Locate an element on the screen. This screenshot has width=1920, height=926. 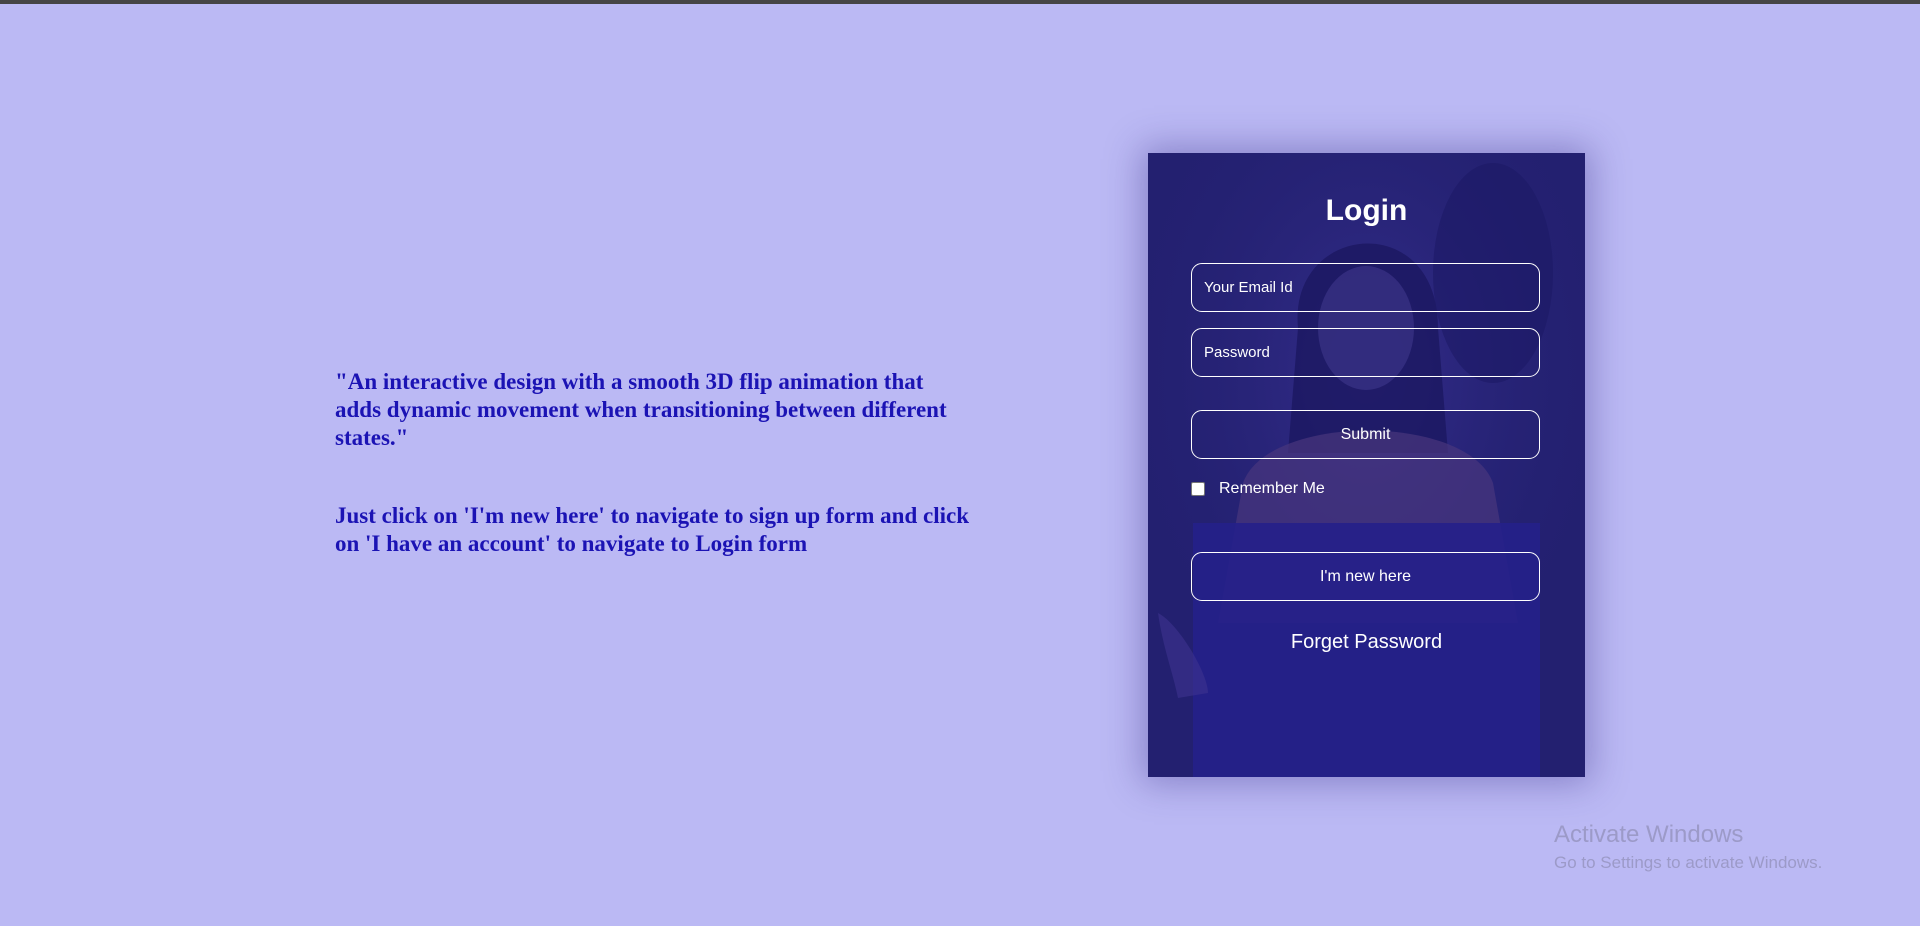
watermark-title: Activate Windows is located at coordinates (1649, 834).